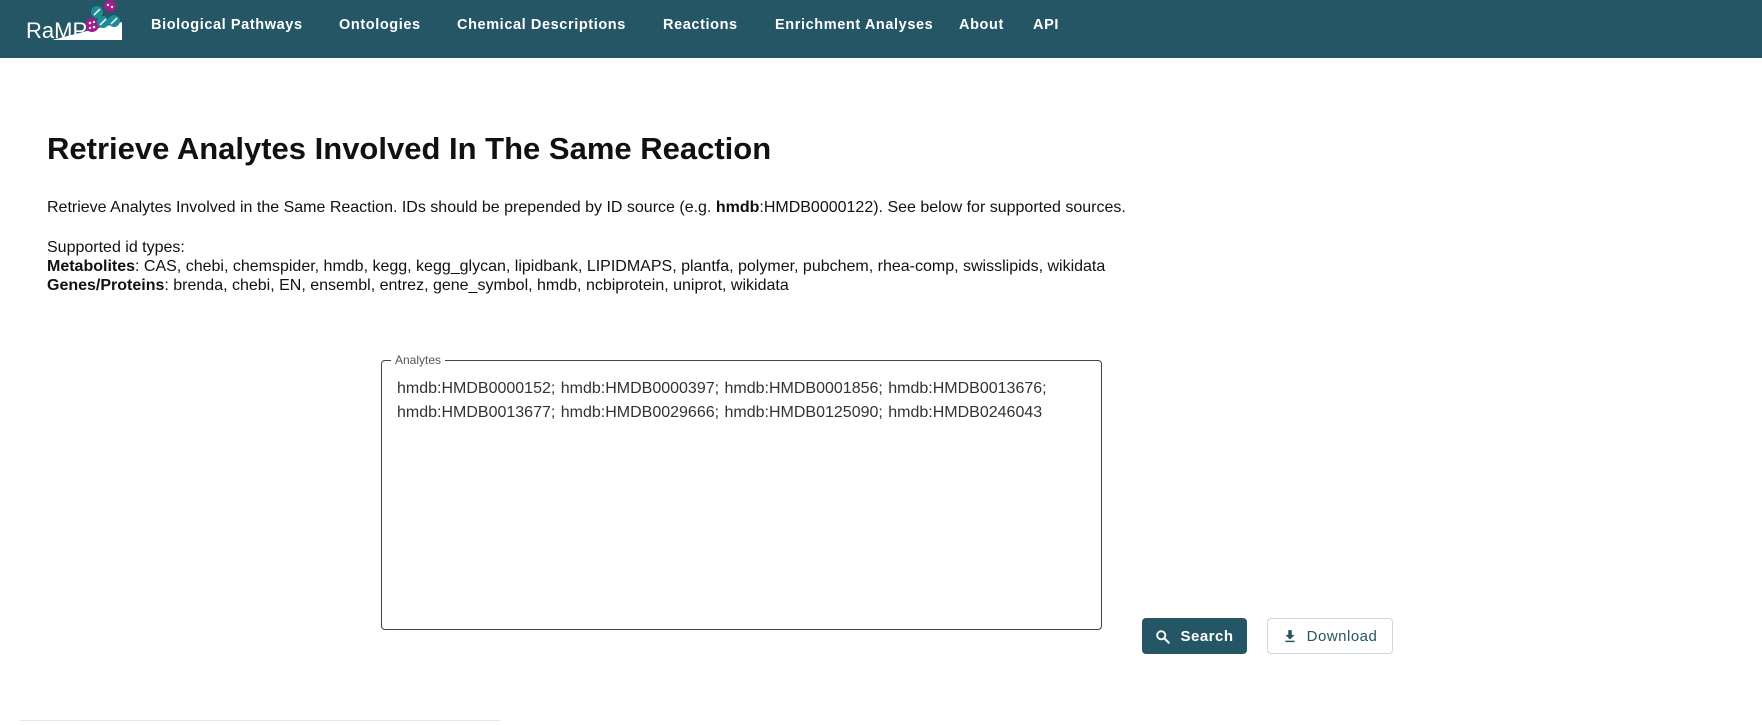  What do you see at coordinates (380, 25) in the screenshot?
I see `nav-ontologies: Ontologies` at bounding box center [380, 25].